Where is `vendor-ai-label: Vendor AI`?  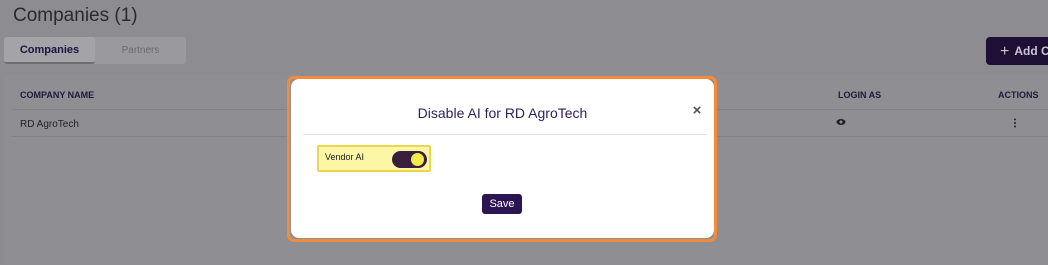 vendor-ai-label: Vendor AI is located at coordinates (345, 157).